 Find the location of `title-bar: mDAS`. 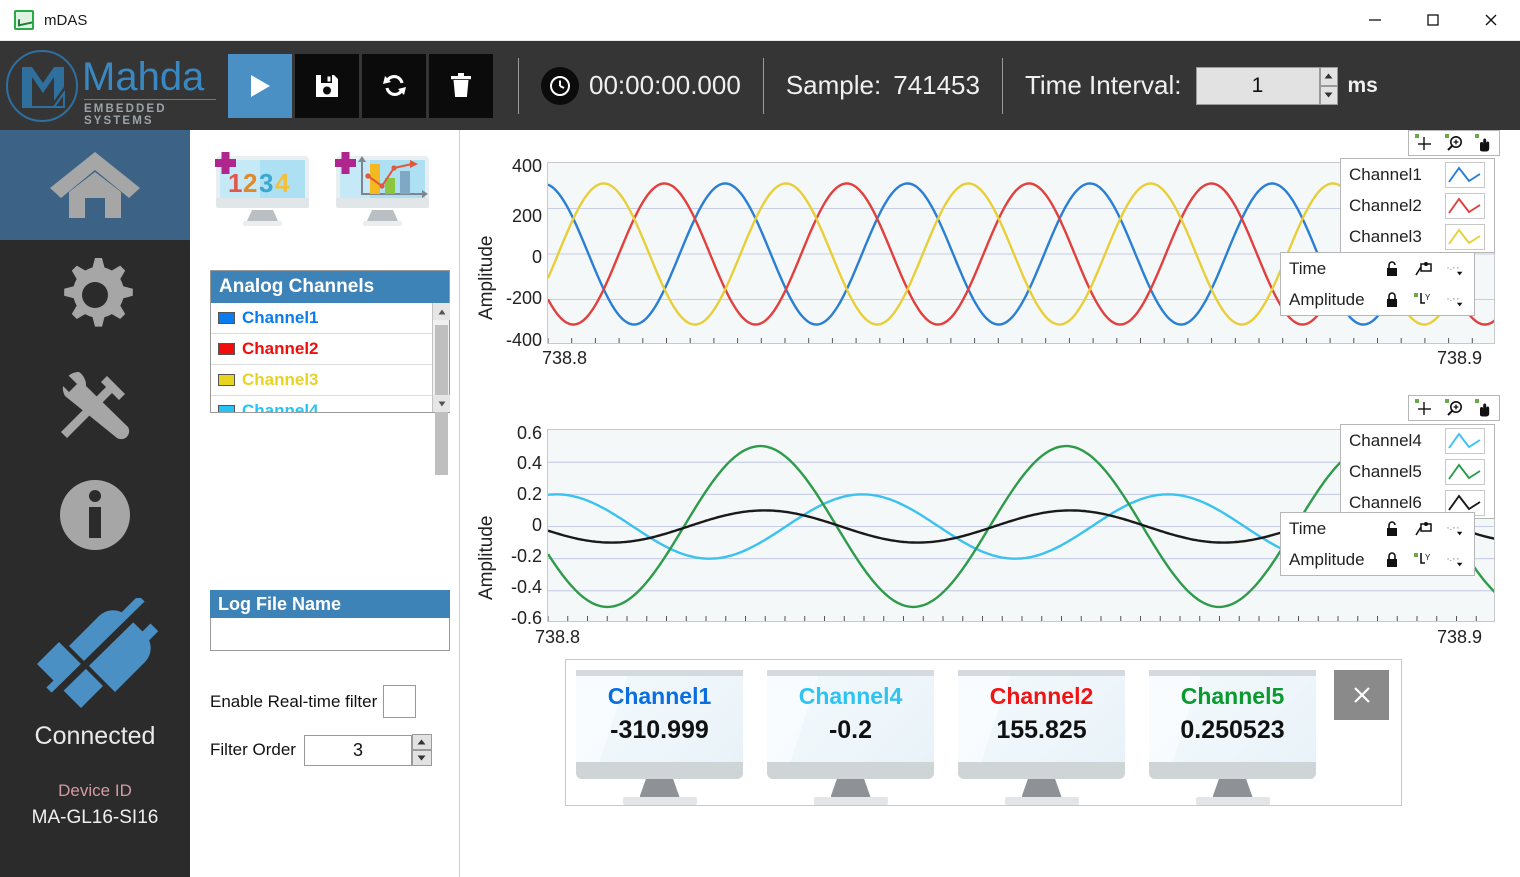

title-bar: mDAS is located at coordinates (760, 20).